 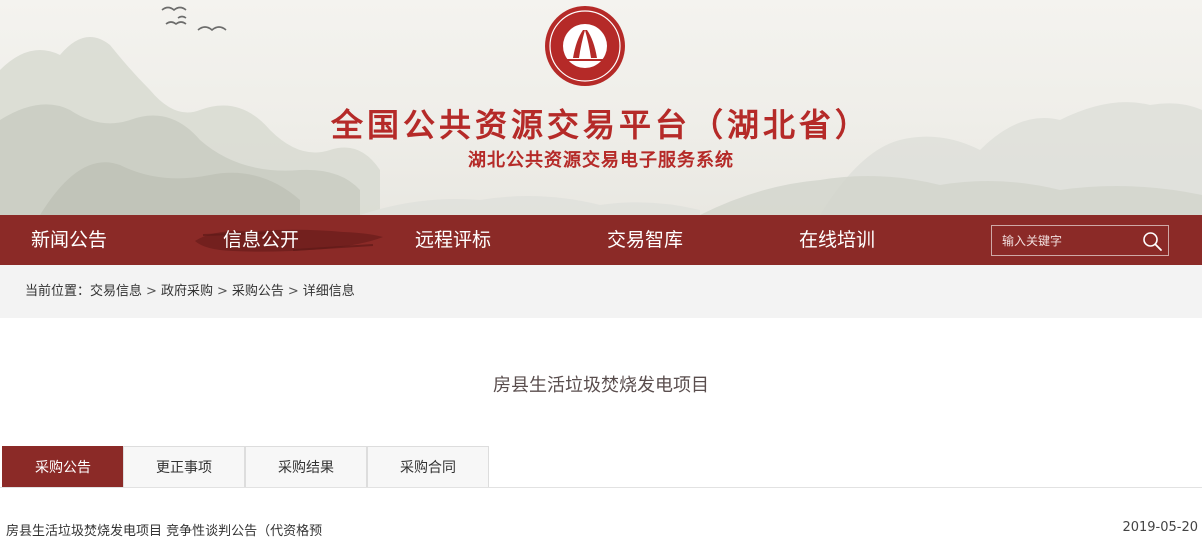 What do you see at coordinates (1160, 527) in the screenshot?
I see `list-item-date: 2019-05-20` at bounding box center [1160, 527].